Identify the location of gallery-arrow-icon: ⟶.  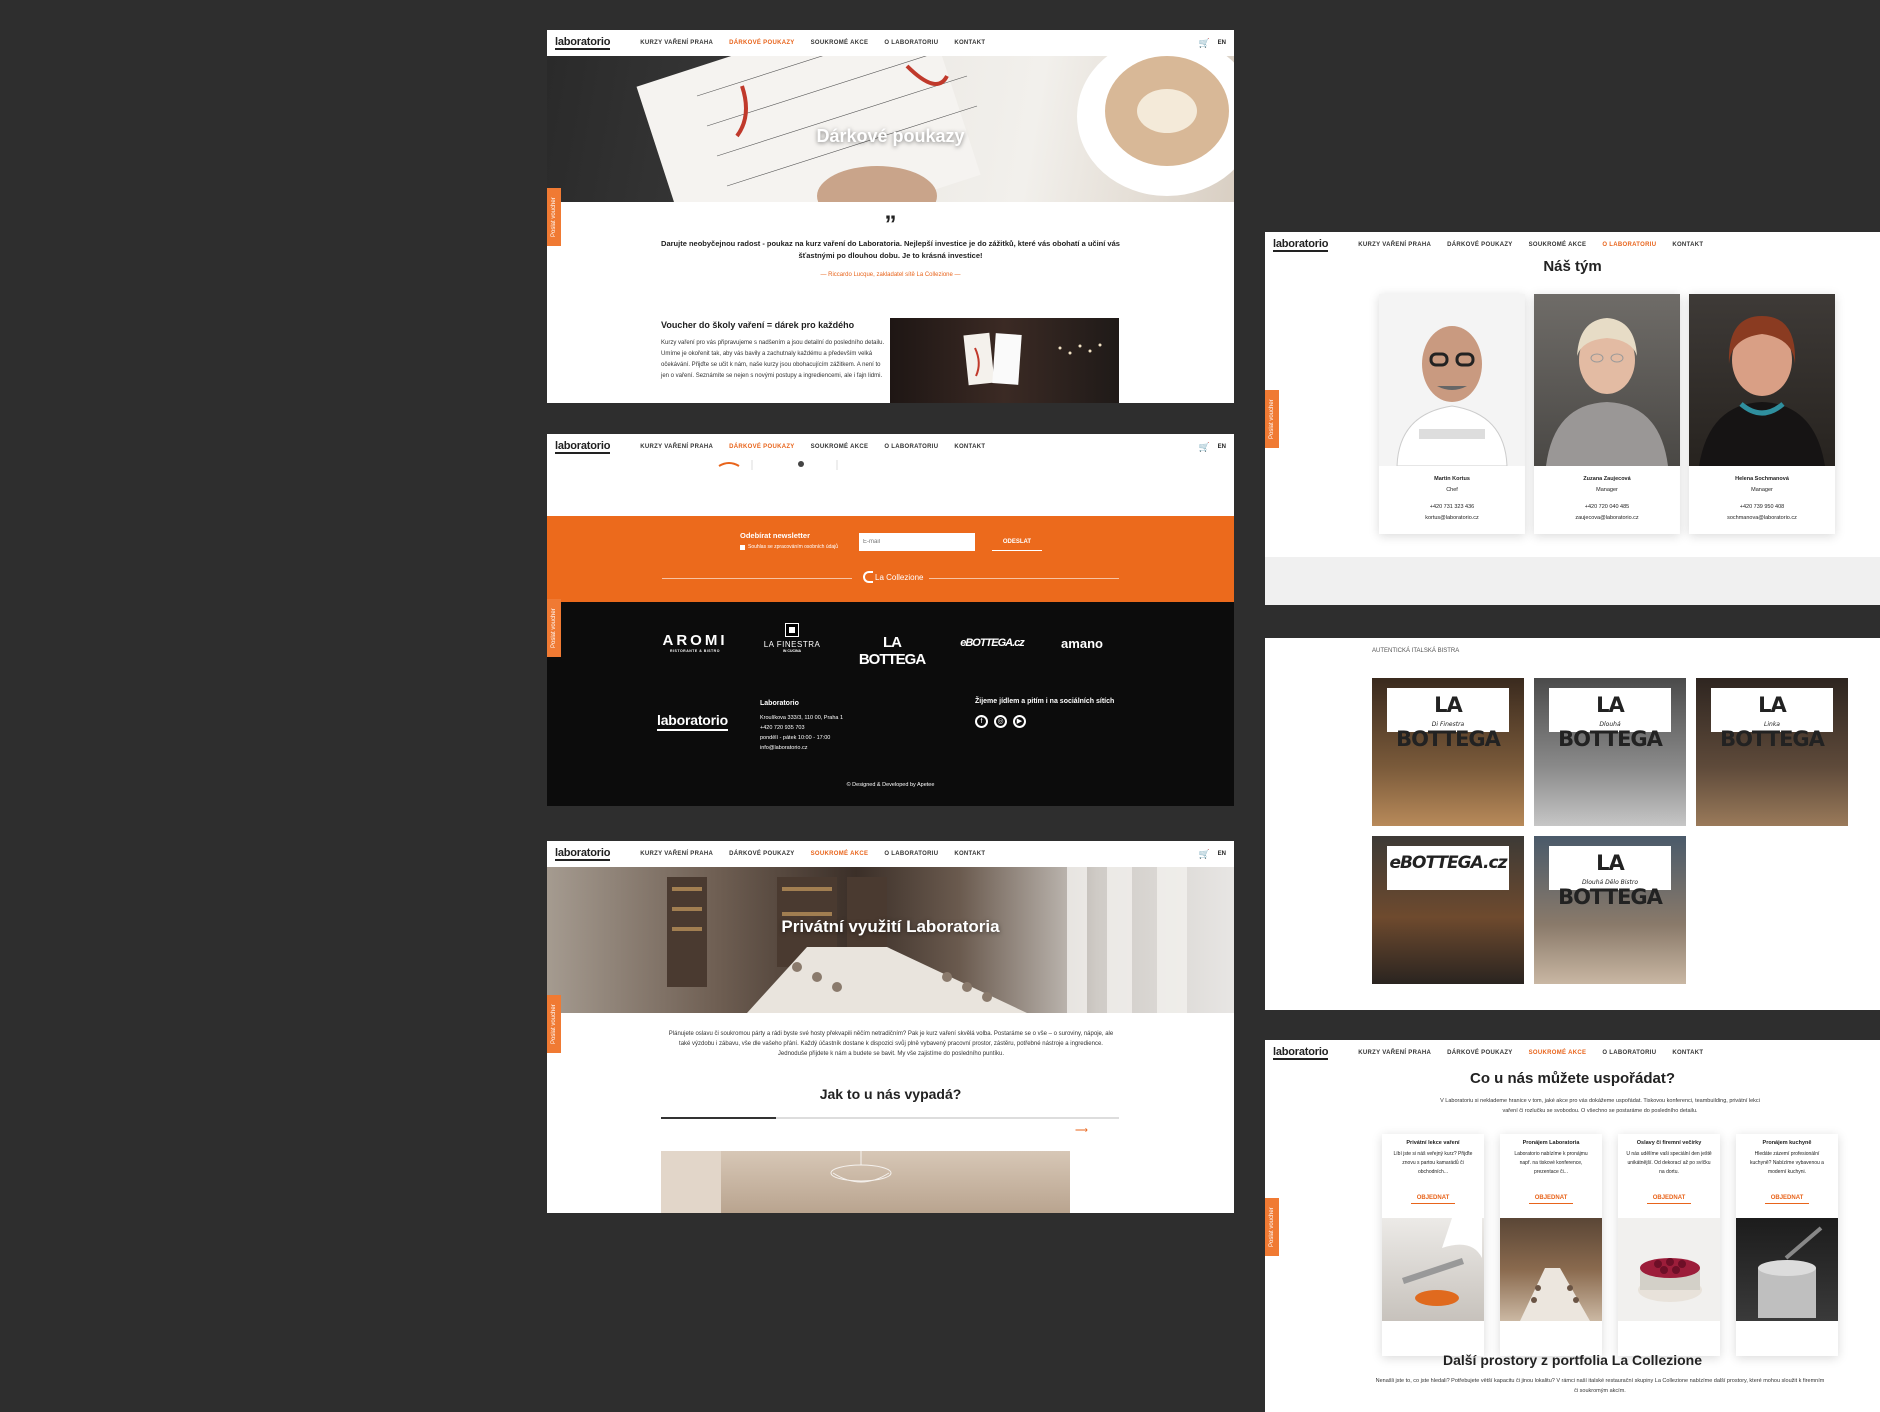
(1081, 1130).